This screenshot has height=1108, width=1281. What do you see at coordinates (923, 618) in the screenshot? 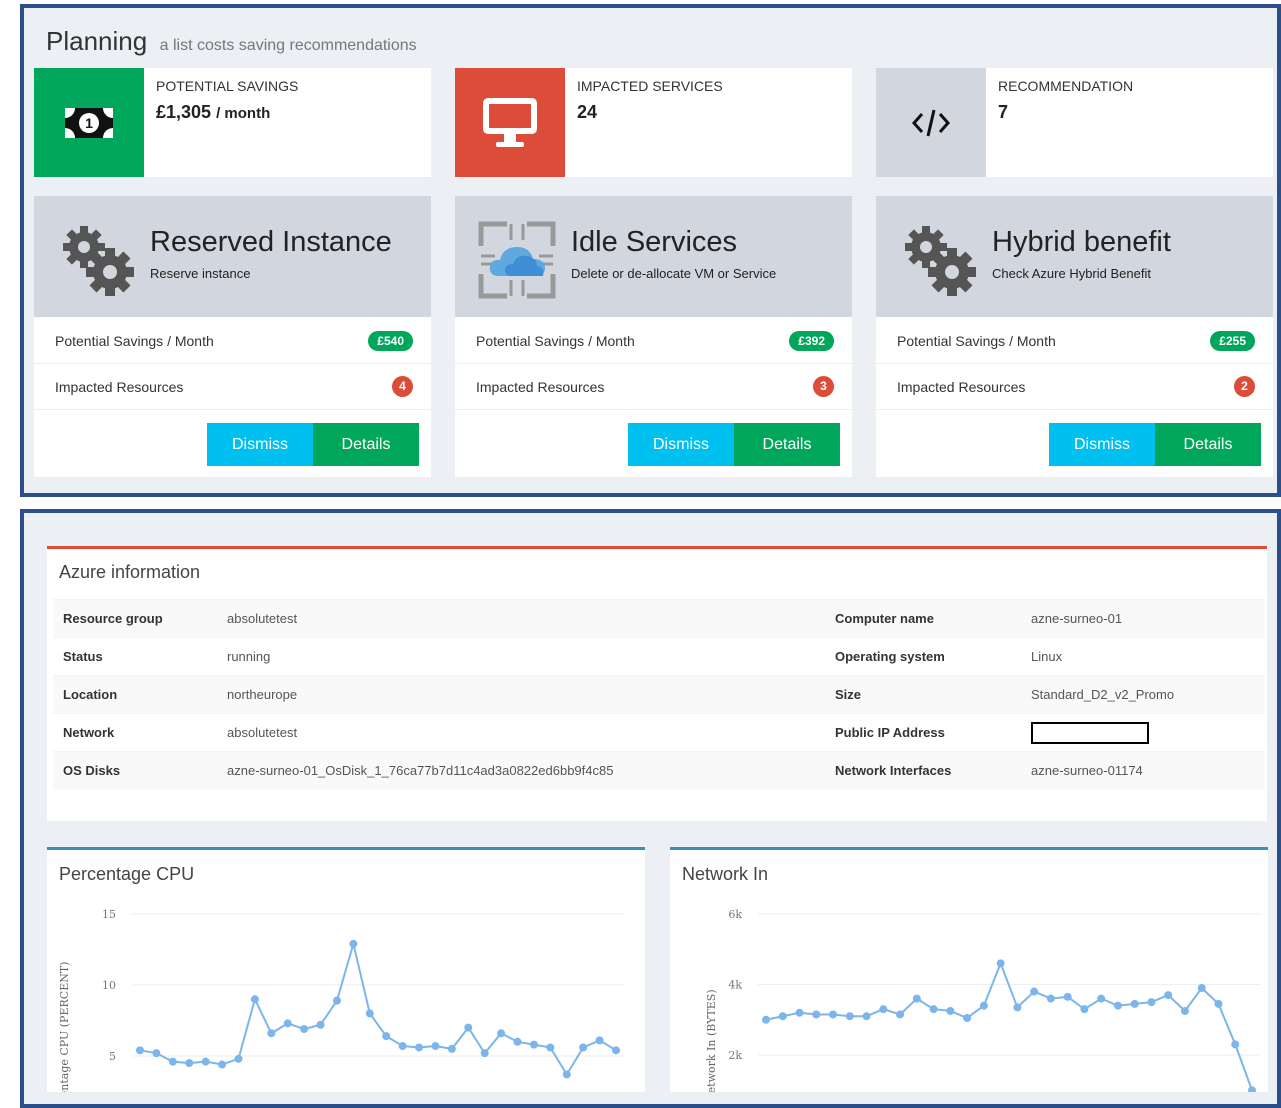
I see `field-label: Computer name` at bounding box center [923, 618].